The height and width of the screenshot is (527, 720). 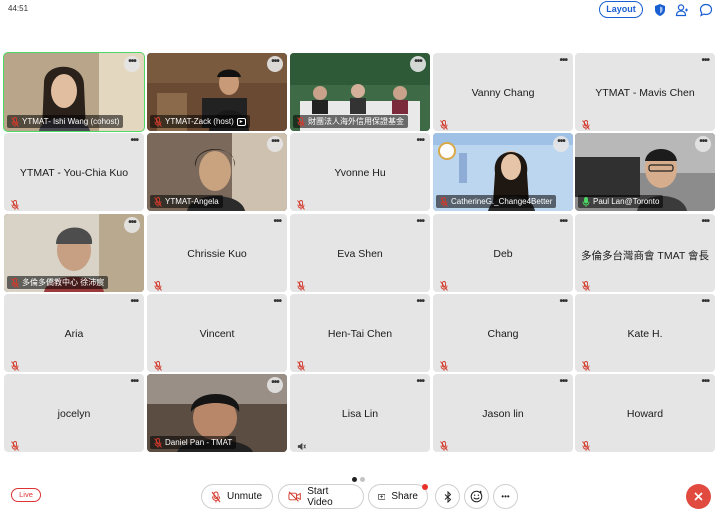 I want to click on participant-tile: ••• Jason lin, so click(x=503, y=413).